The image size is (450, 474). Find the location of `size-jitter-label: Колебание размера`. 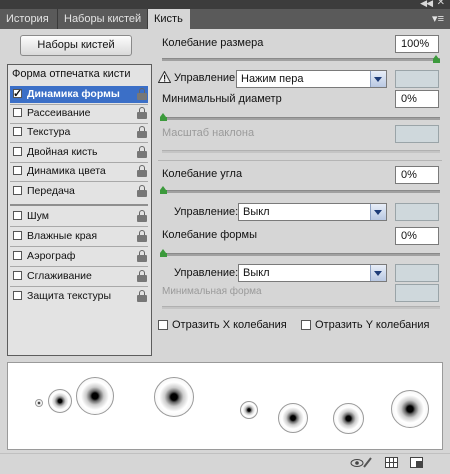

size-jitter-label: Колебание размера is located at coordinates (213, 43).